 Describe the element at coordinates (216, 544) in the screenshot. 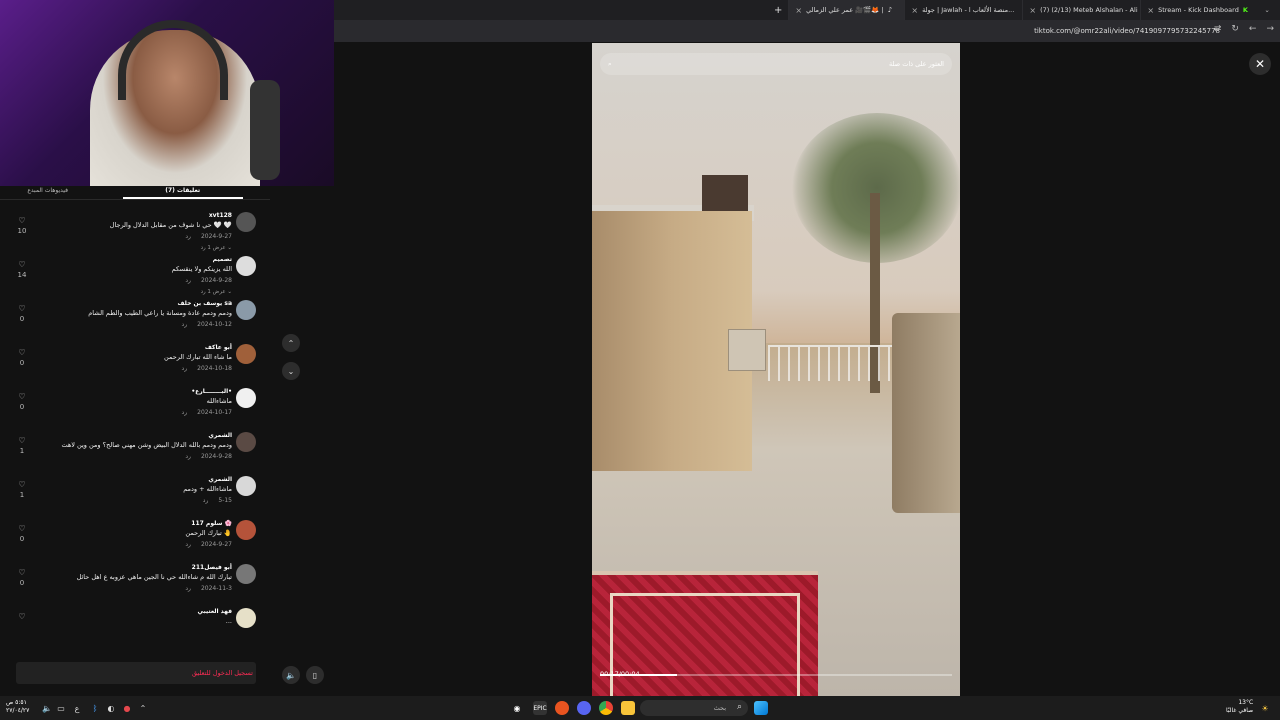

I see `comment-date: 2024-9-27` at that location.